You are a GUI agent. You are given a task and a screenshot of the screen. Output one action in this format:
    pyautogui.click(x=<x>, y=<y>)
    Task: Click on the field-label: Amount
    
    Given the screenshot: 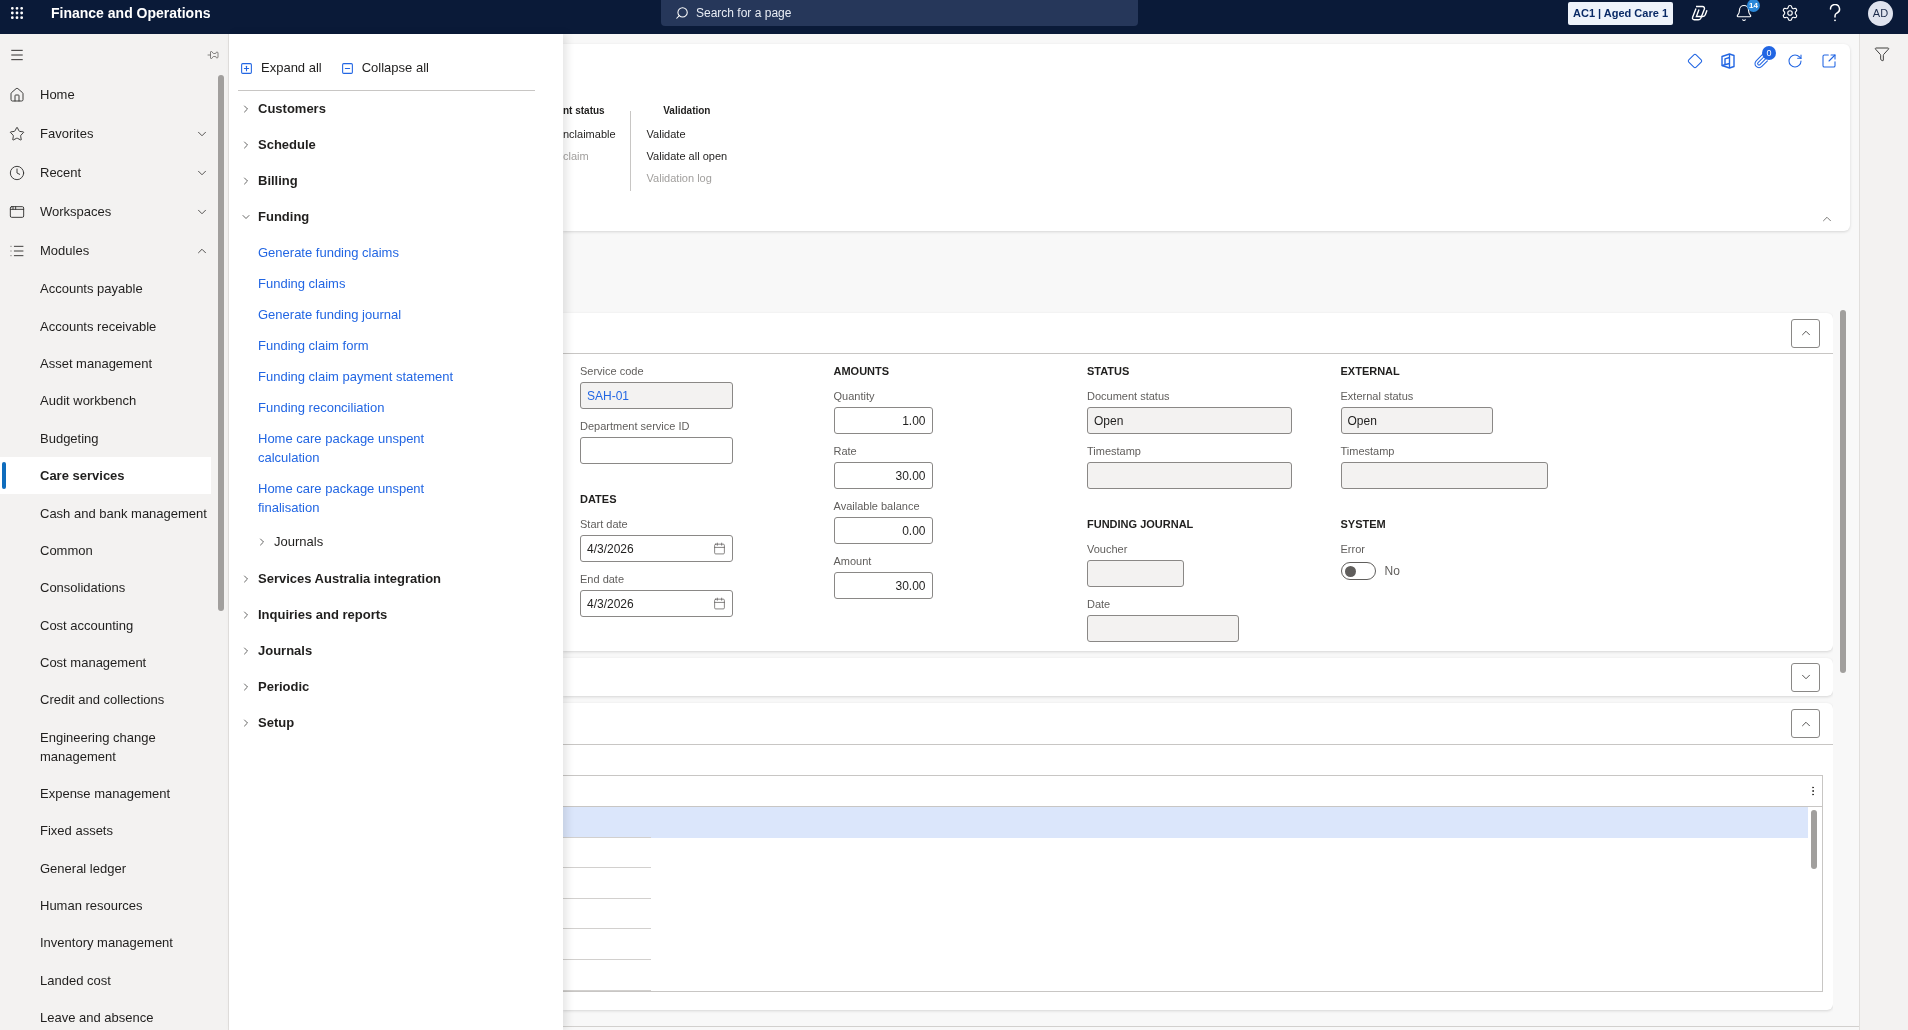 What is the action you would take?
    pyautogui.click(x=852, y=561)
    